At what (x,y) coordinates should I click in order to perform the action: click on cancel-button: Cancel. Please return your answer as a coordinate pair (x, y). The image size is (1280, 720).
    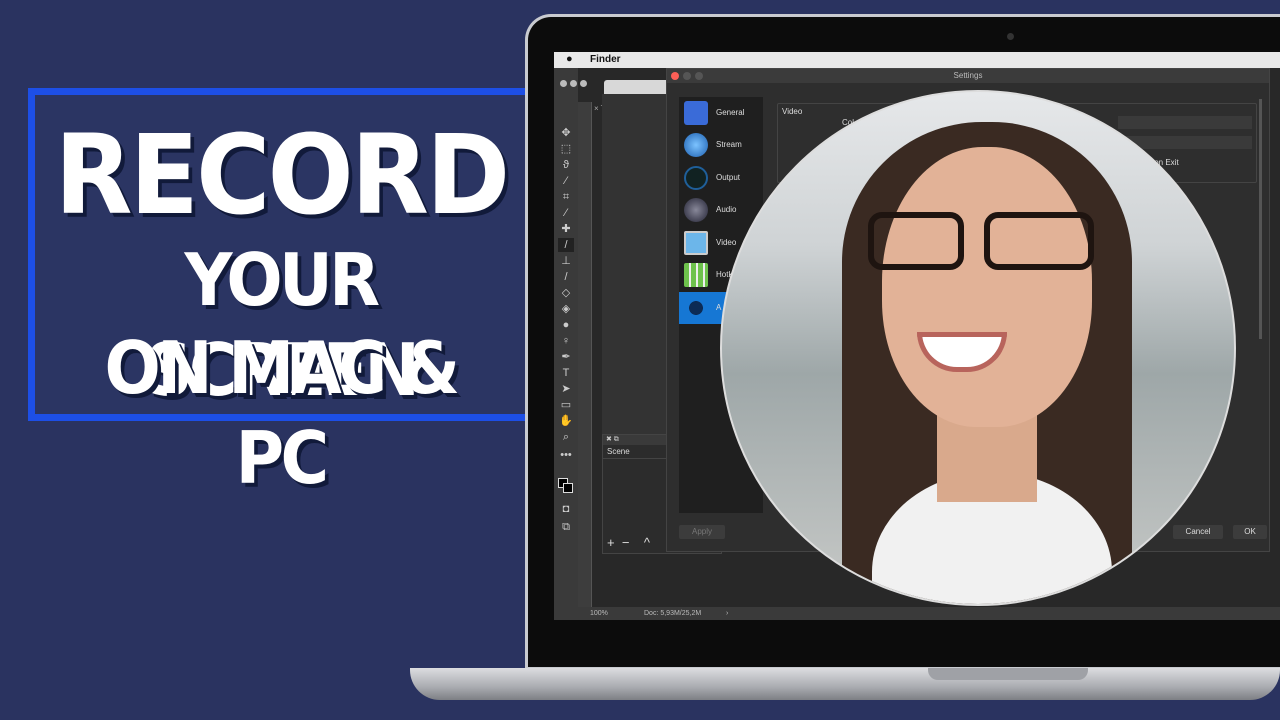
    Looking at the image, I should click on (1198, 532).